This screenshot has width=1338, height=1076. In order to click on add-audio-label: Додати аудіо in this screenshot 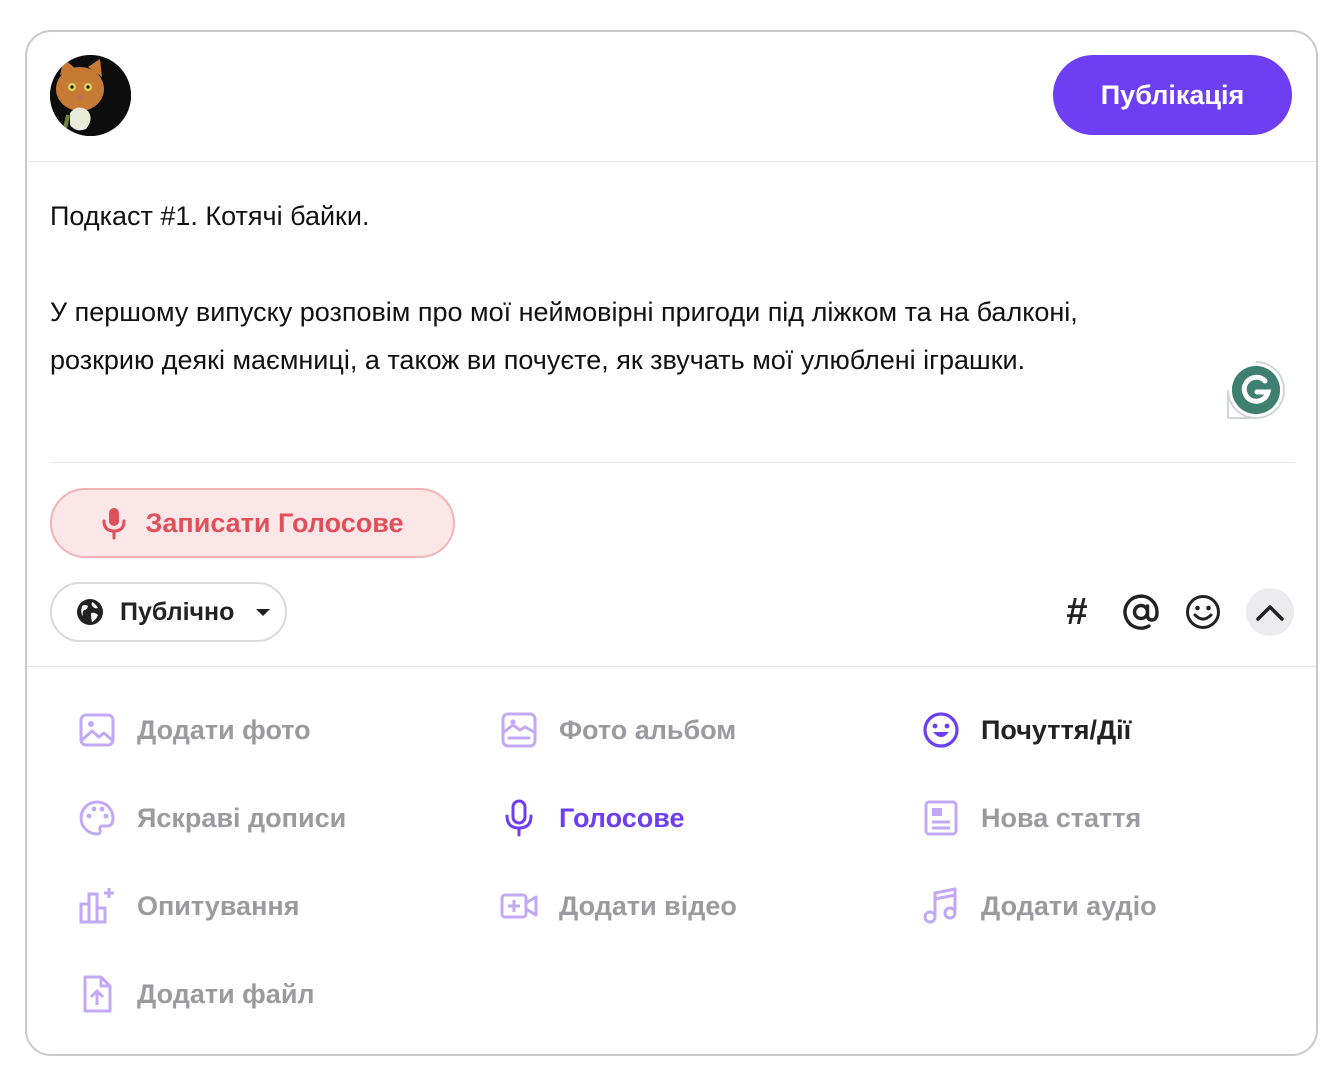, I will do `click(1069, 905)`.